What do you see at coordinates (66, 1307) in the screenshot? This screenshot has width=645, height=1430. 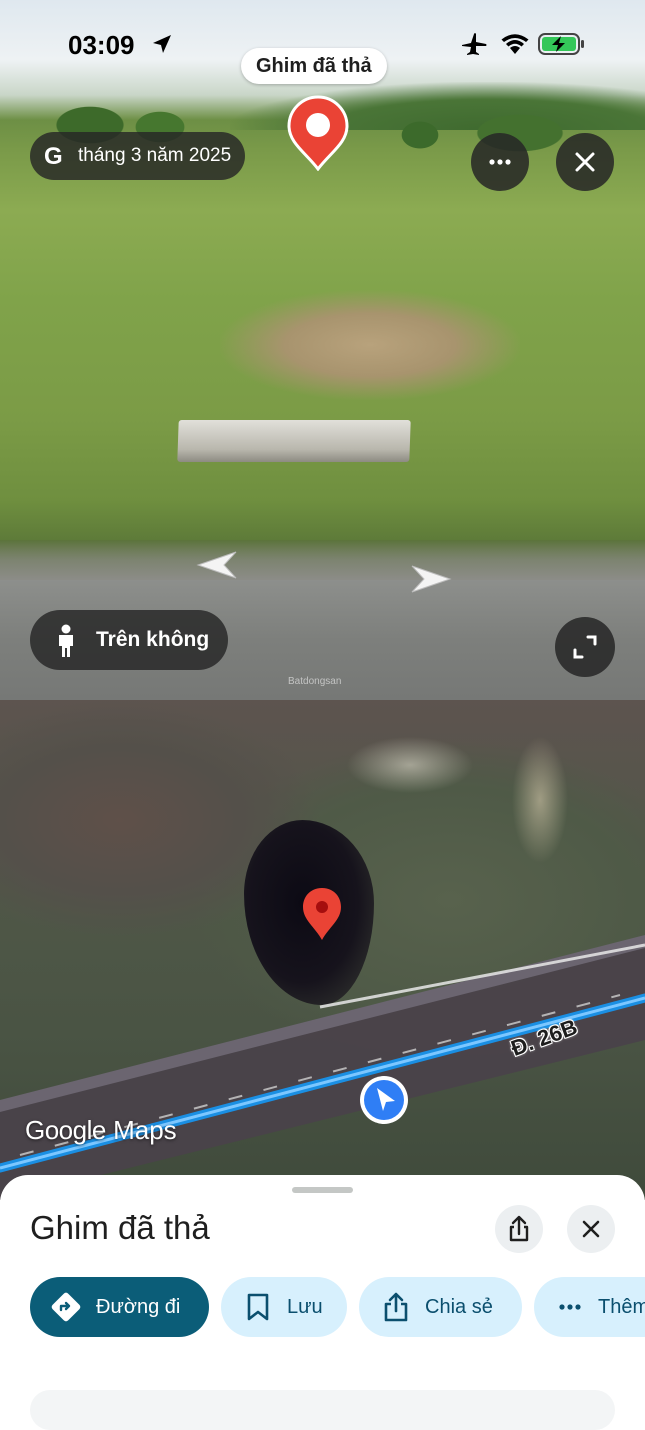 I see `directions-icon` at bounding box center [66, 1307].